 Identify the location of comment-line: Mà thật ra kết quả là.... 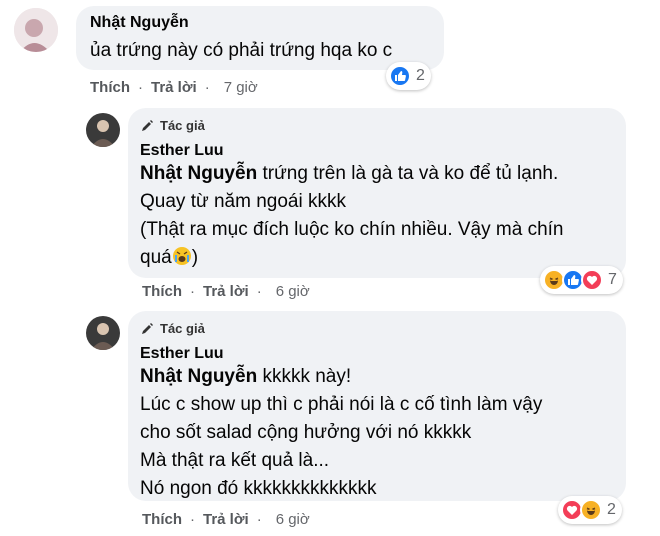
(235, 460).